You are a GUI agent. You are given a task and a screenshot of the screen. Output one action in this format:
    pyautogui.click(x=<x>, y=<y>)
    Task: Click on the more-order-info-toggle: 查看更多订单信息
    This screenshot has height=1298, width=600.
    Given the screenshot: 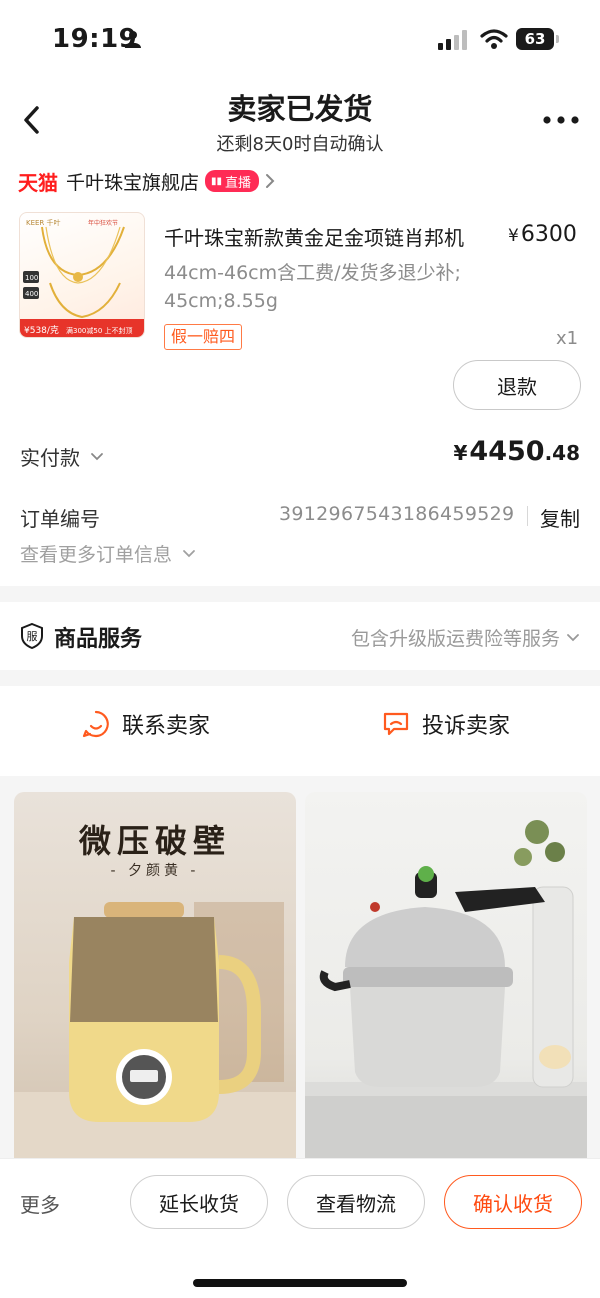 What is the action you would take?
    pyautogui.click(x=108, y=553)
    